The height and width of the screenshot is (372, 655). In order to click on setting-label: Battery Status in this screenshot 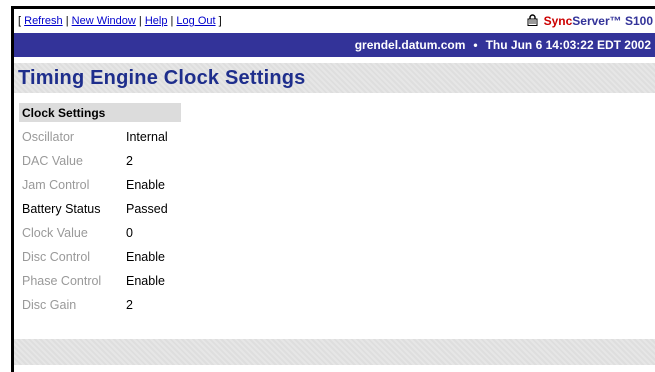, I will do `click(61, 209)`.